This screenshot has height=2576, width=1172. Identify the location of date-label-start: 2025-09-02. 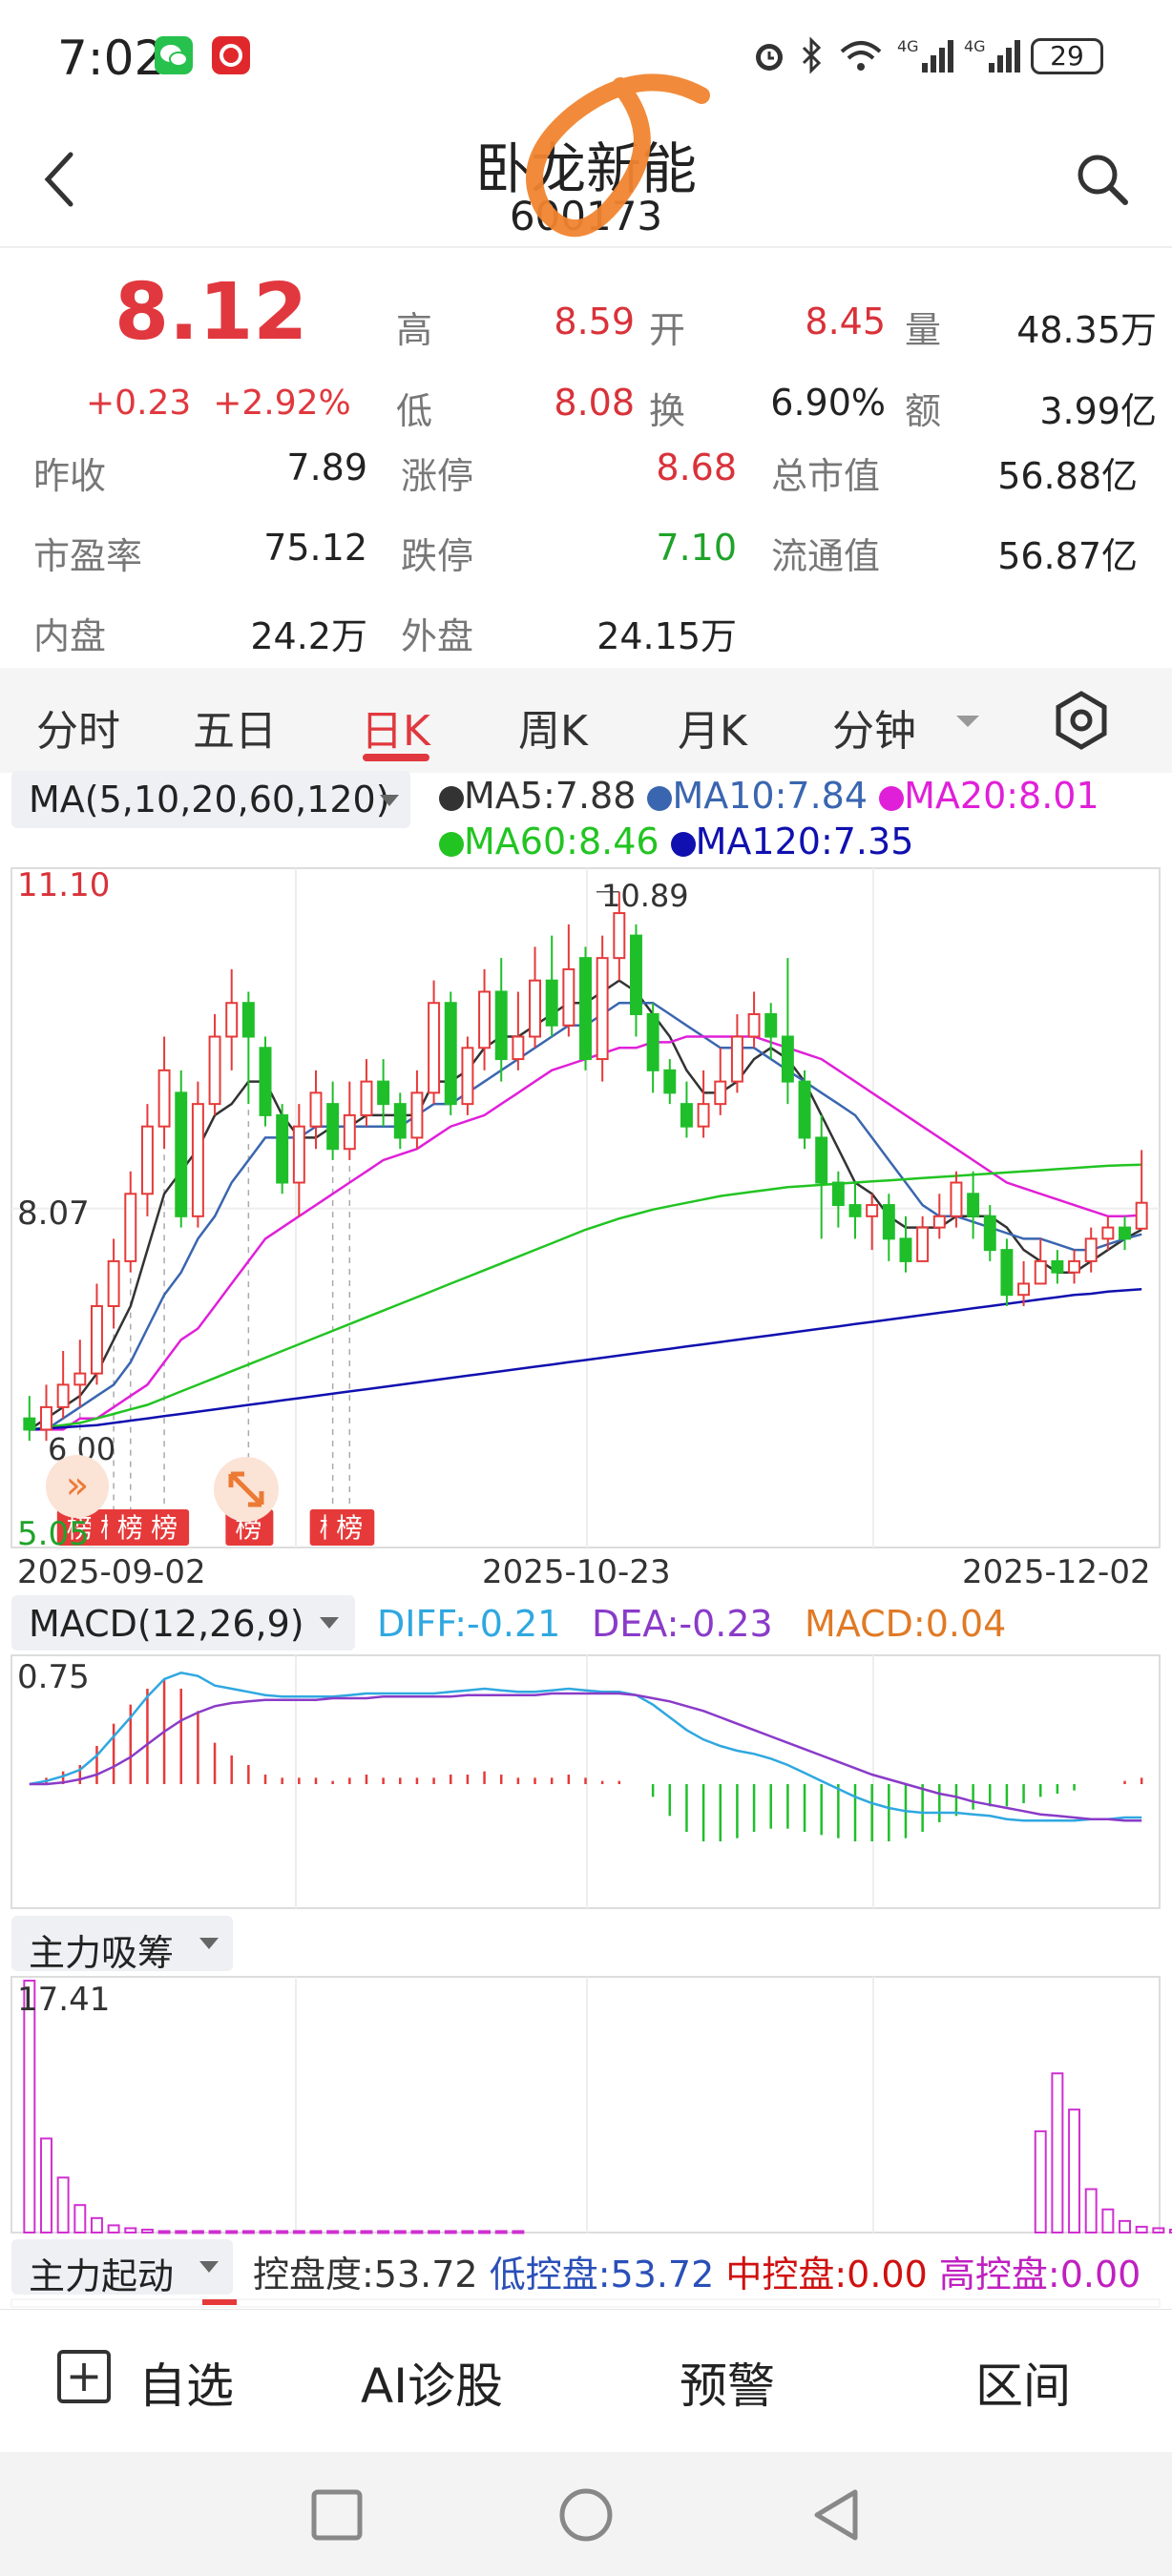
(112, 1572).